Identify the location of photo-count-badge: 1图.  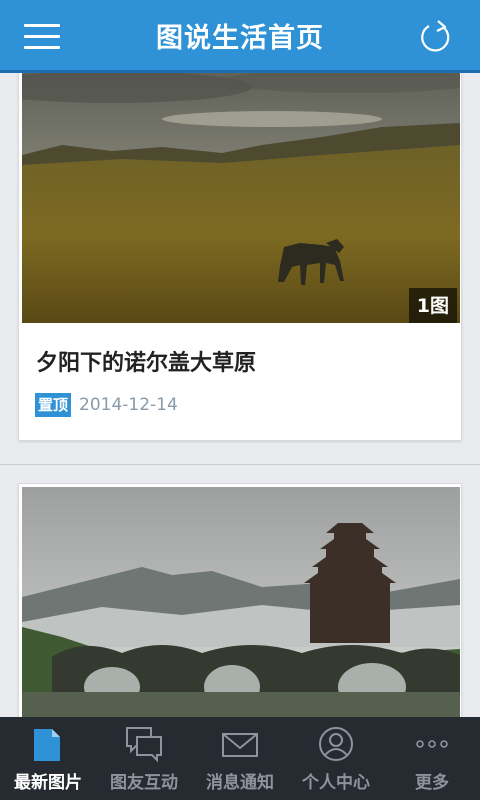
(432, 305).